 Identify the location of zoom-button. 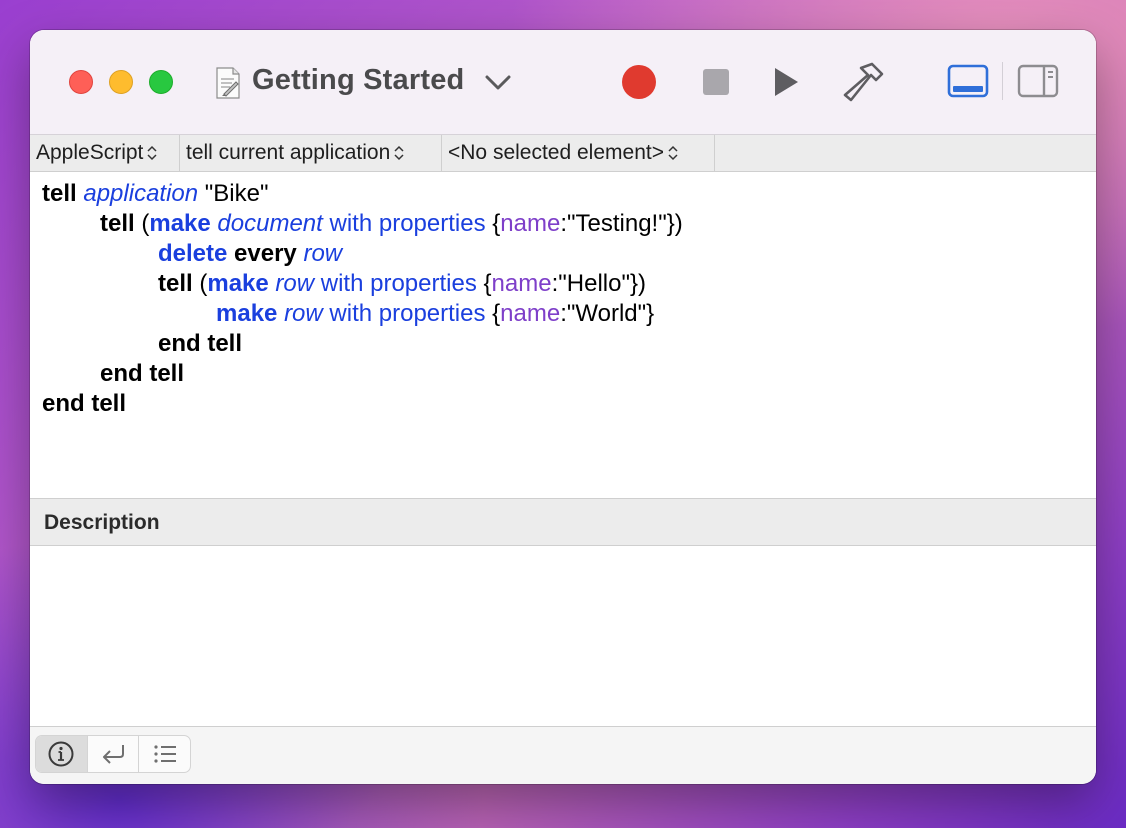
(161, 82).